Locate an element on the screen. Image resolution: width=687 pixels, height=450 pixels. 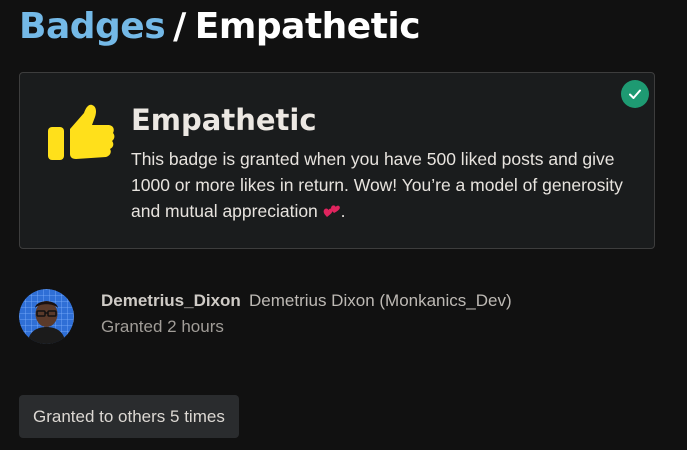
granted-to-others-label: Granted to others 5 times is located at coordinates (129, 416).